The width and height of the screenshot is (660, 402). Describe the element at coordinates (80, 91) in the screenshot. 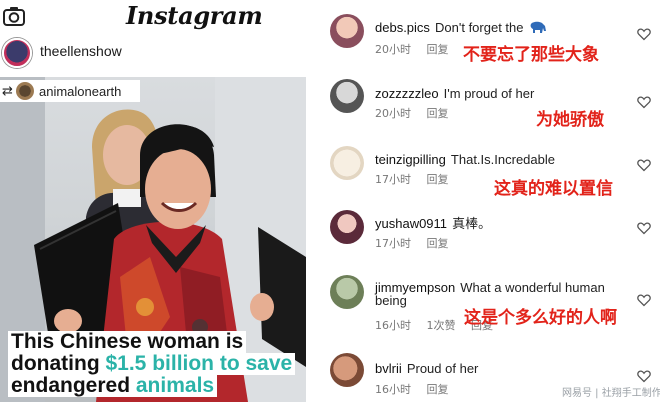

I see `repost-handle: animalonearth` at that location.